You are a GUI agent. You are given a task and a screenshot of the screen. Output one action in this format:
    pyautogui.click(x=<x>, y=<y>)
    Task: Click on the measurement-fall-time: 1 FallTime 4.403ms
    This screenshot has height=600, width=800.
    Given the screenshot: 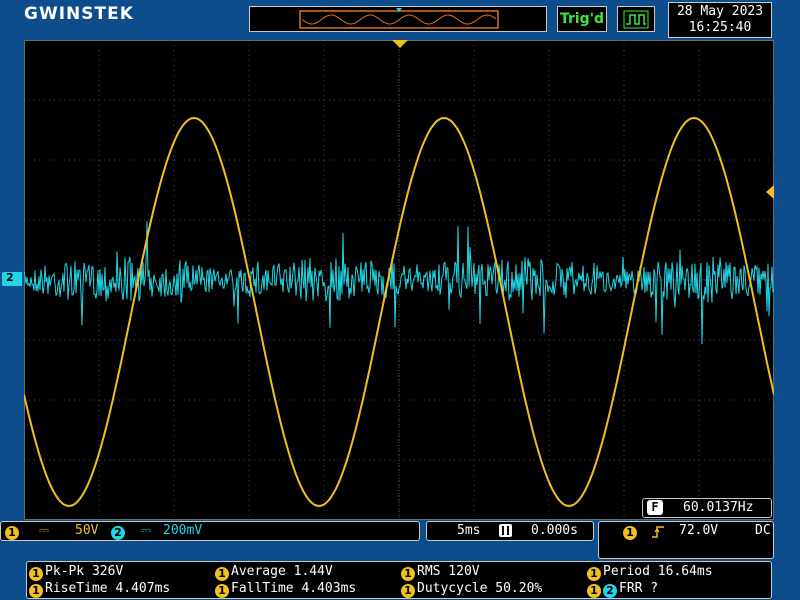 What is the action you would take?
    pyautogui.click(x=285, y=589)
    